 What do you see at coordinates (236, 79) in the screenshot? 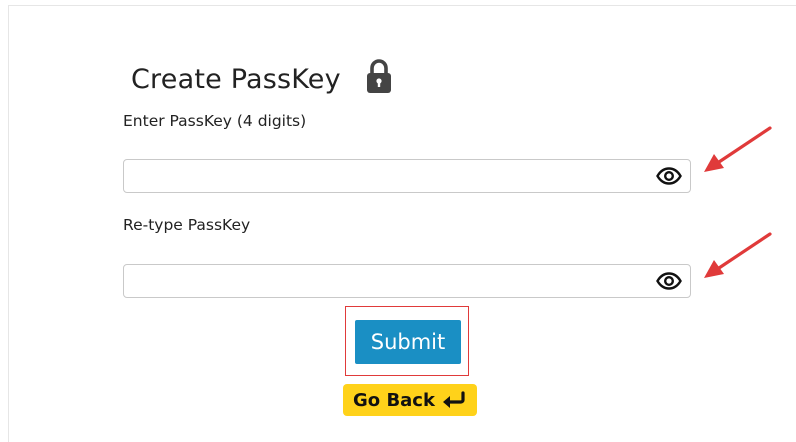
I see `page-title: Create PassKey` at bounding box center [236, 79].